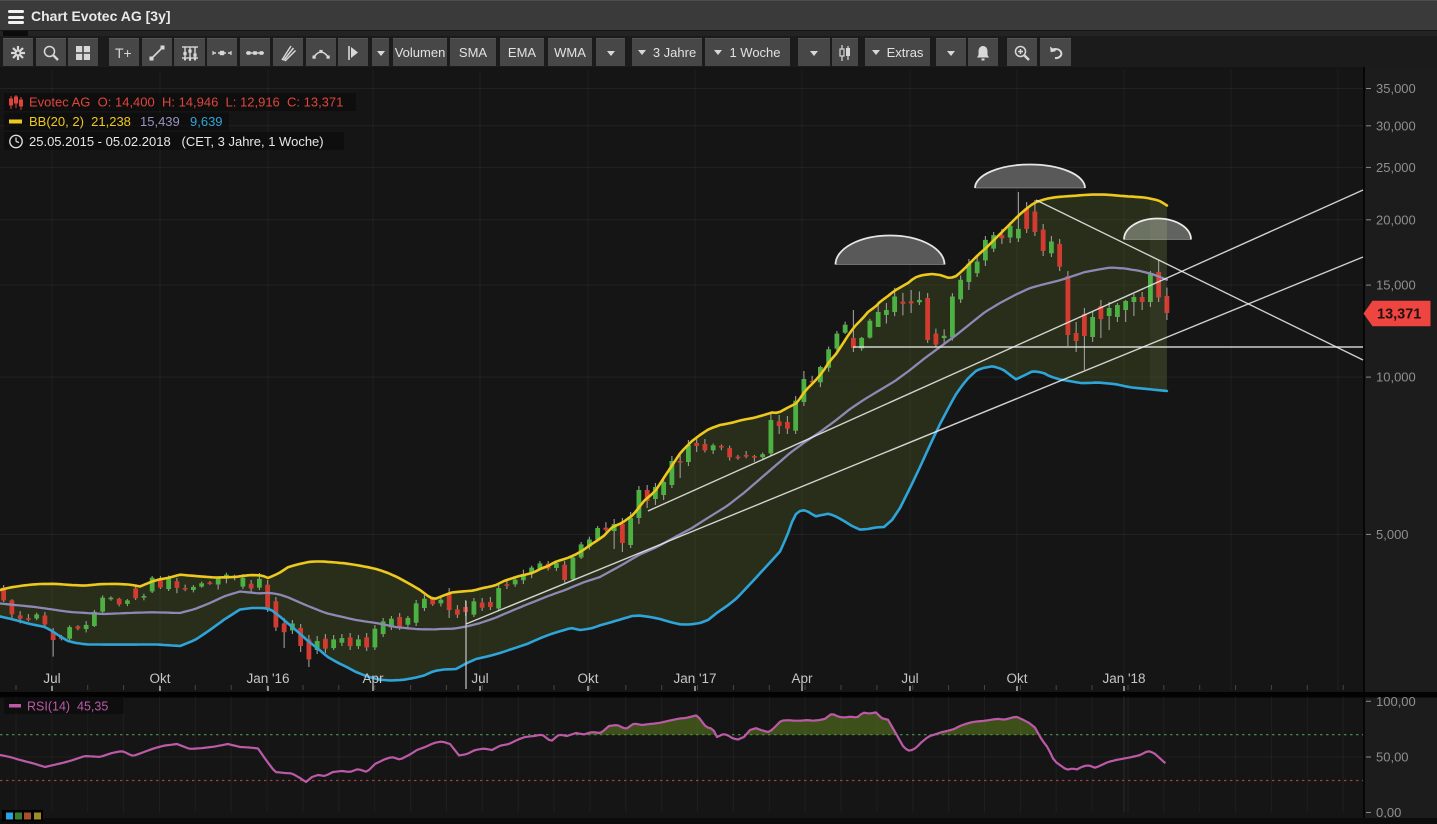  I want to click on svg-text: 15,000, so click(1396, 285).